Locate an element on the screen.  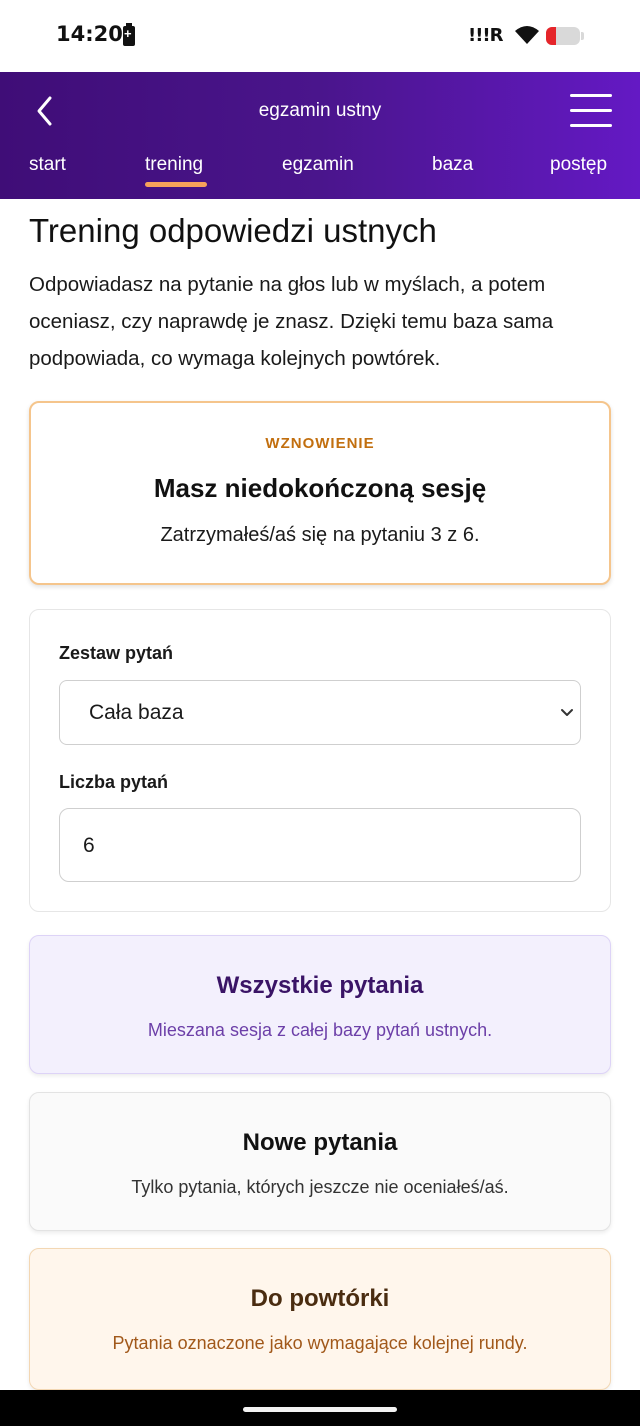
mode-title: Wszystkie pytania is located at coordinates (320, 985).